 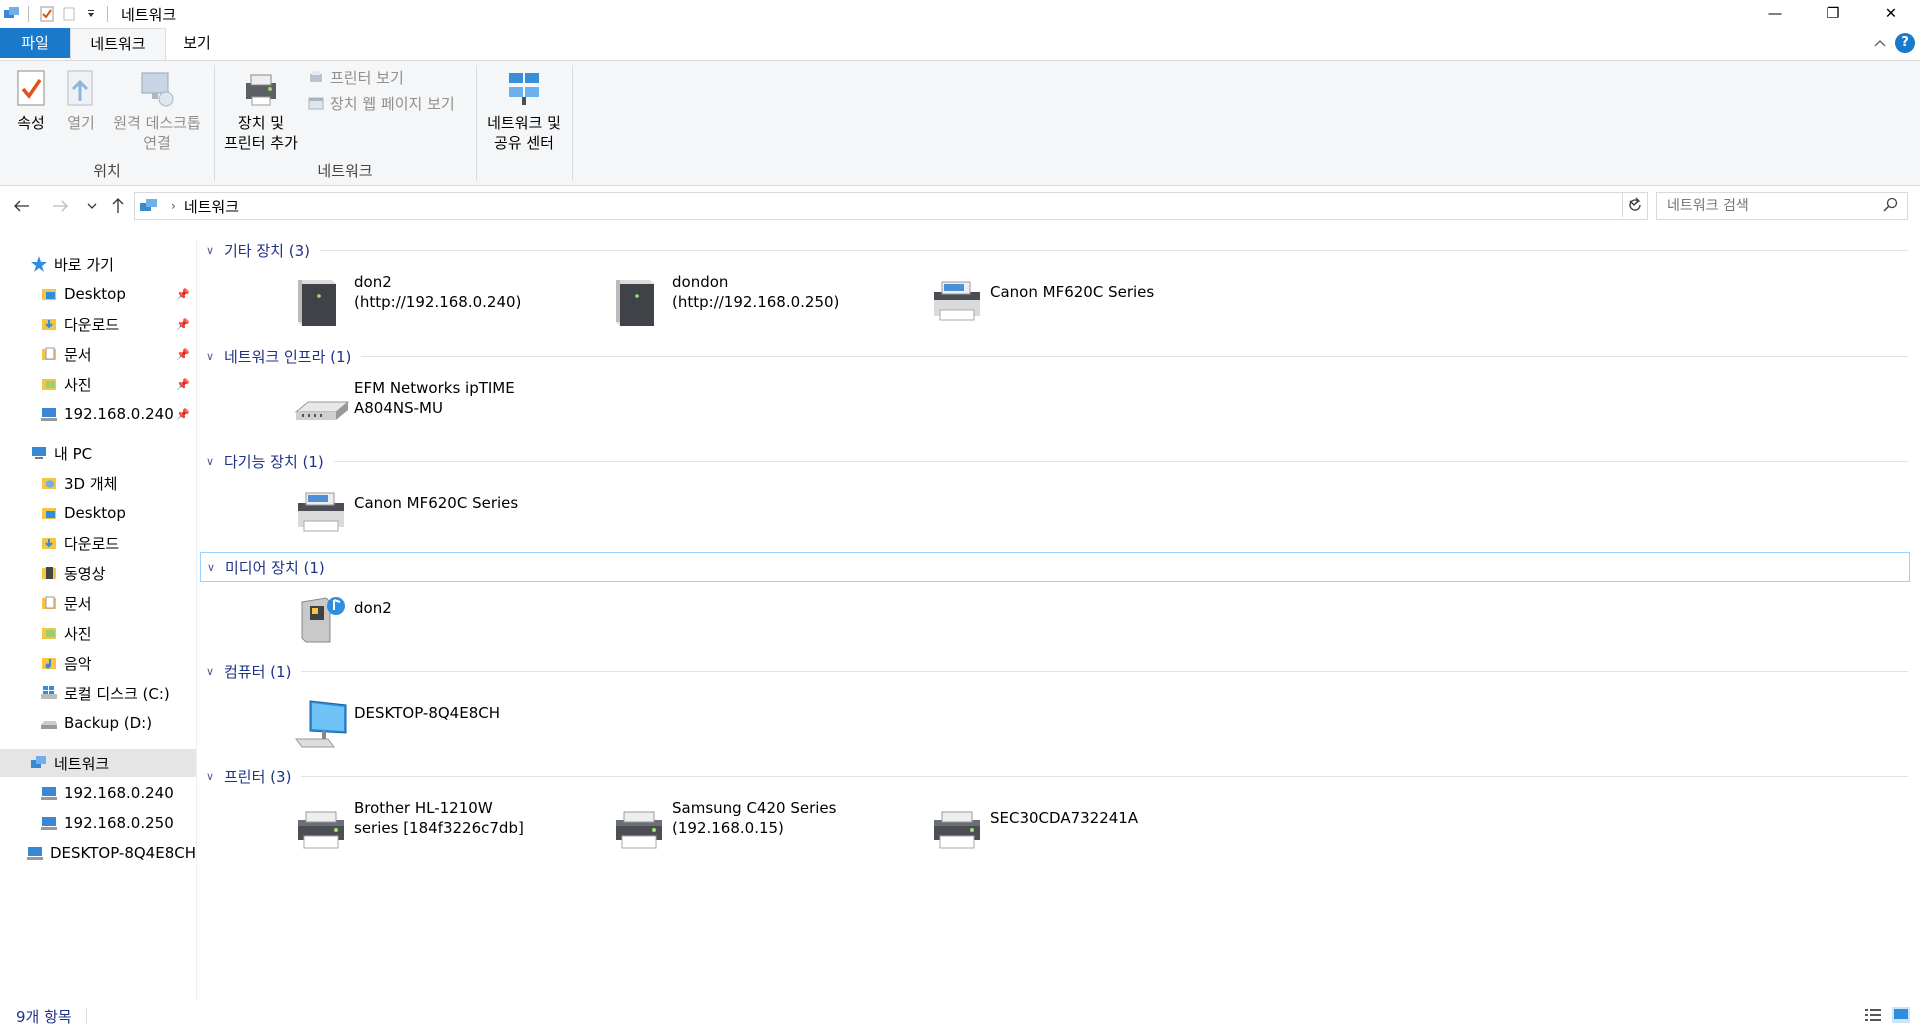 I want to click on tab-network: 네트워크, so click(x=118, y=44).